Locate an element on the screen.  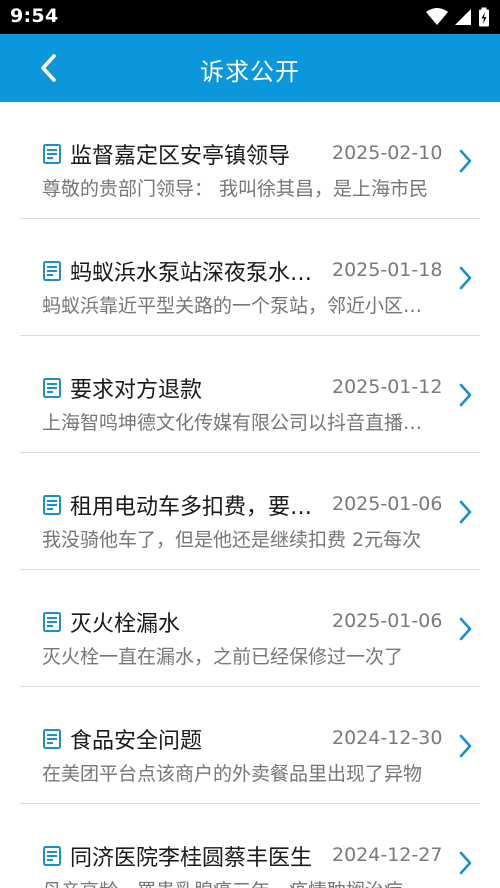
app-bar: 诉求公开 is located at coordinates (250, 68).